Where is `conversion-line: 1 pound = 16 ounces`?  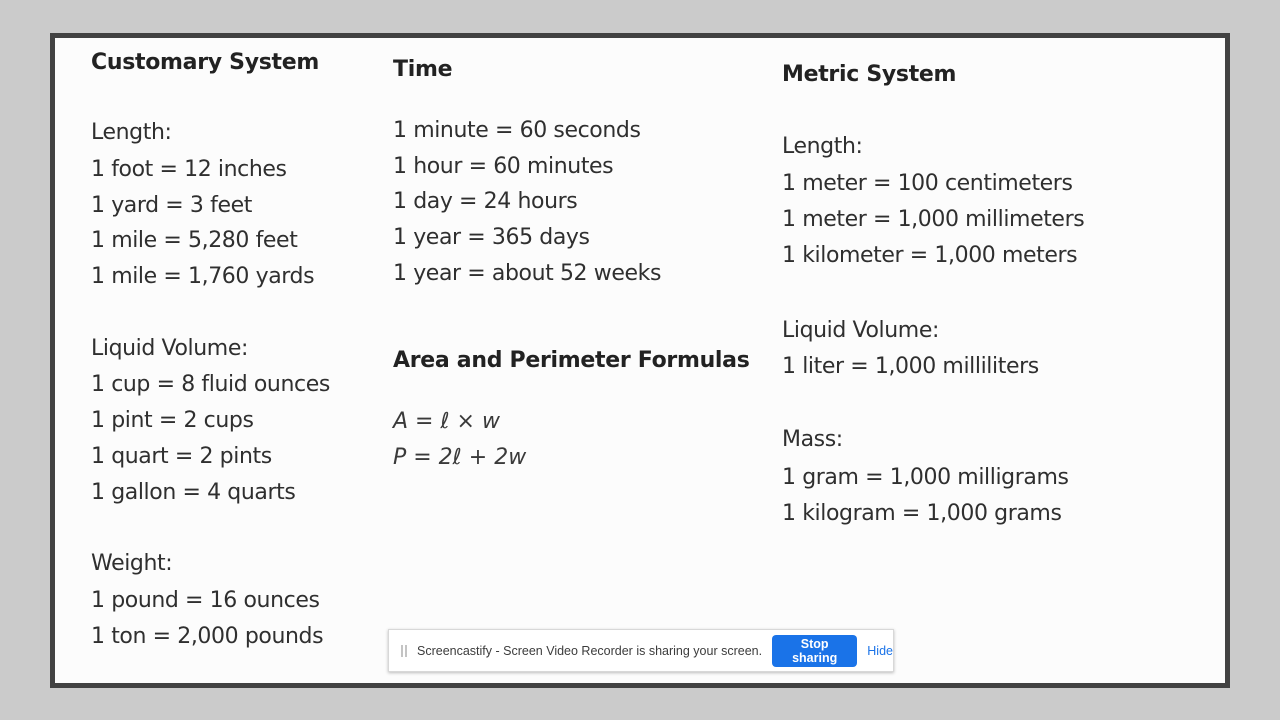
conversion-line: 1 pound = 16 ounces is located at coordinates (205, 600).